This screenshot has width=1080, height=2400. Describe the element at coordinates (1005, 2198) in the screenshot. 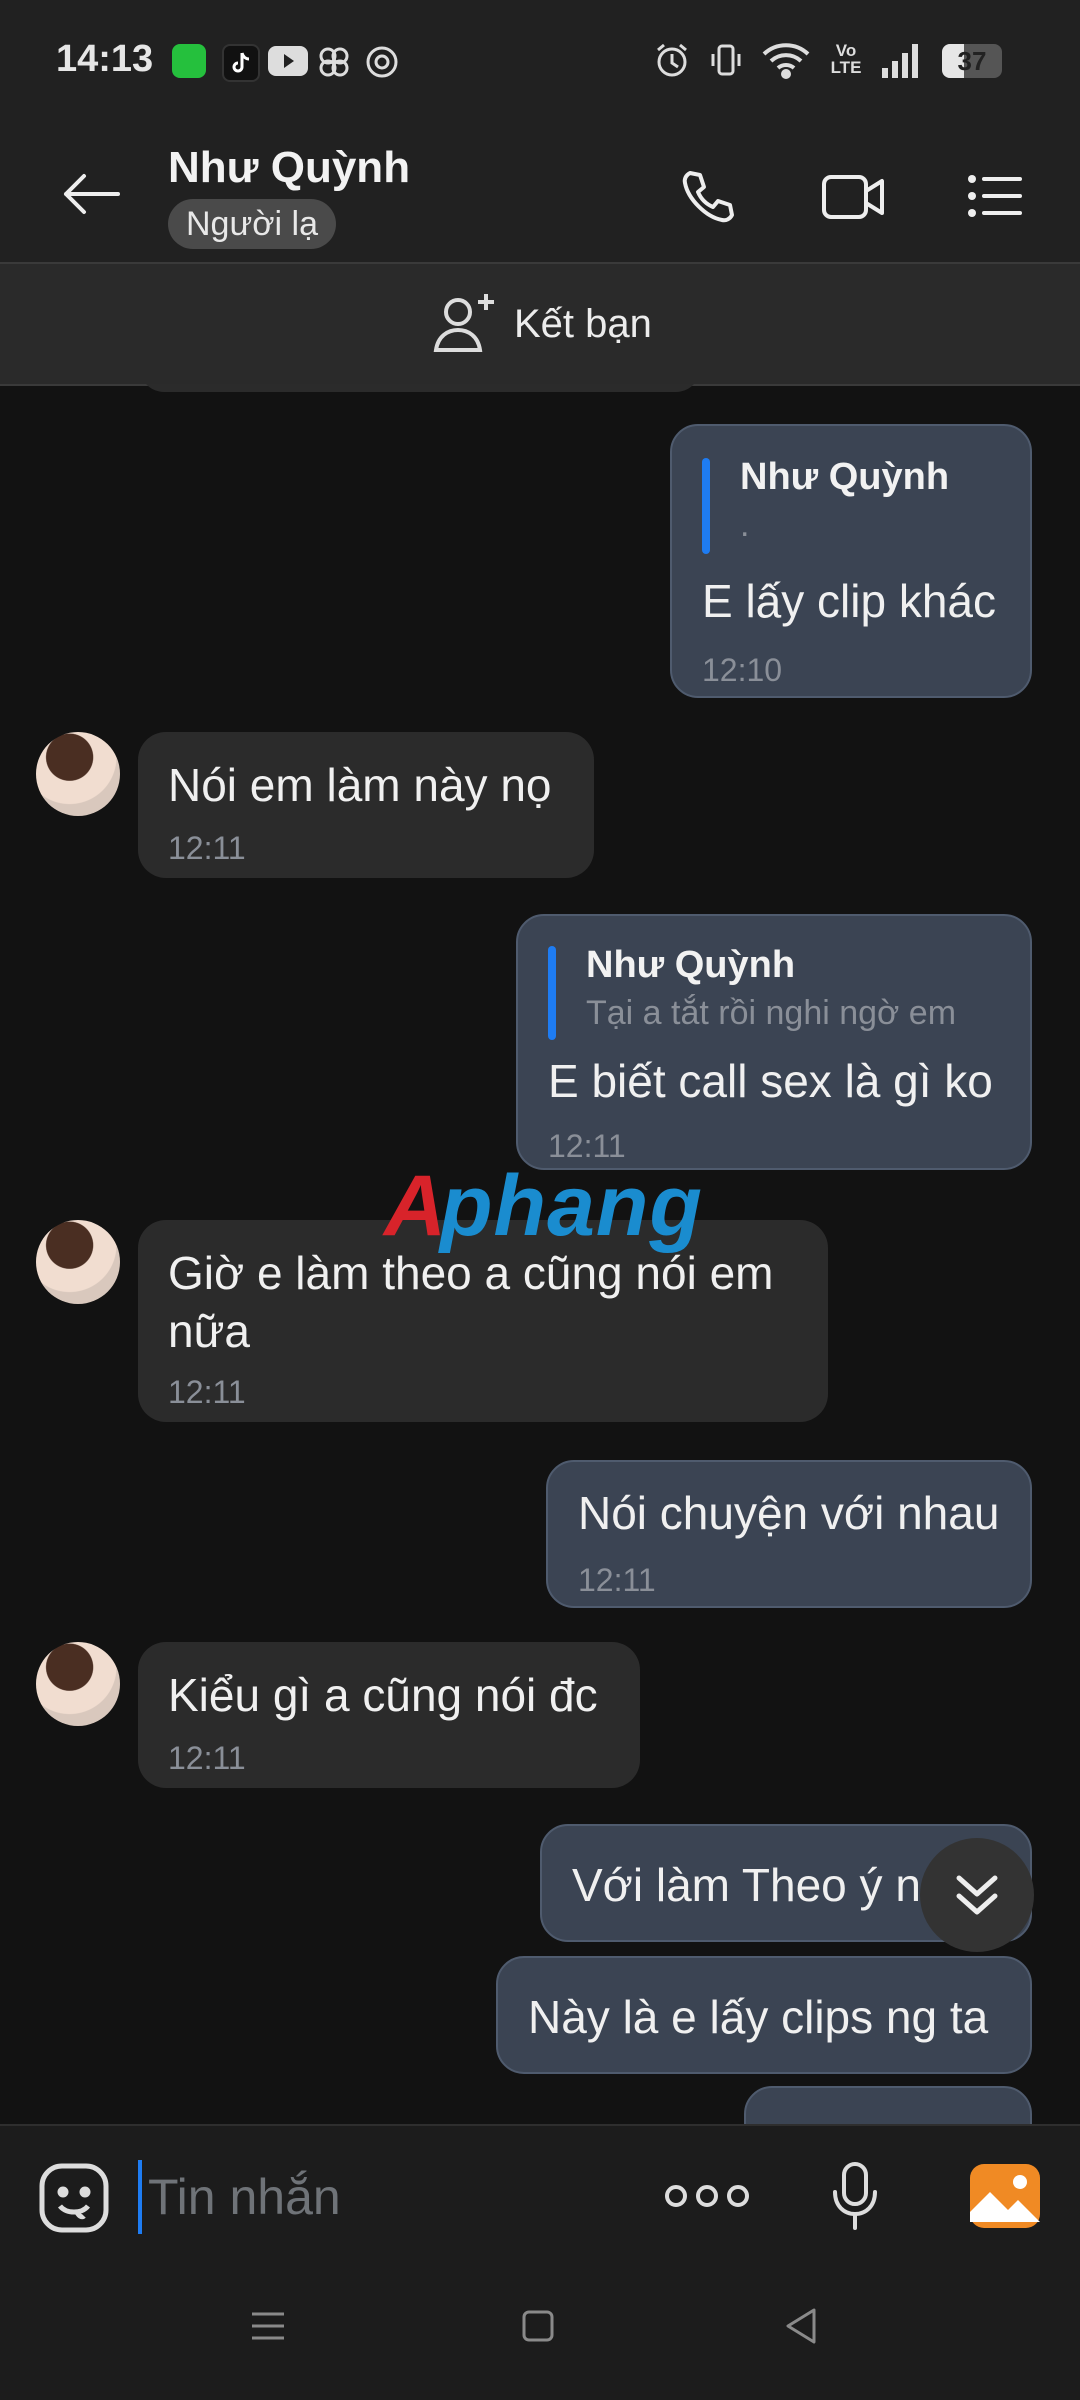

I see `image-gallery-icon` at that location.